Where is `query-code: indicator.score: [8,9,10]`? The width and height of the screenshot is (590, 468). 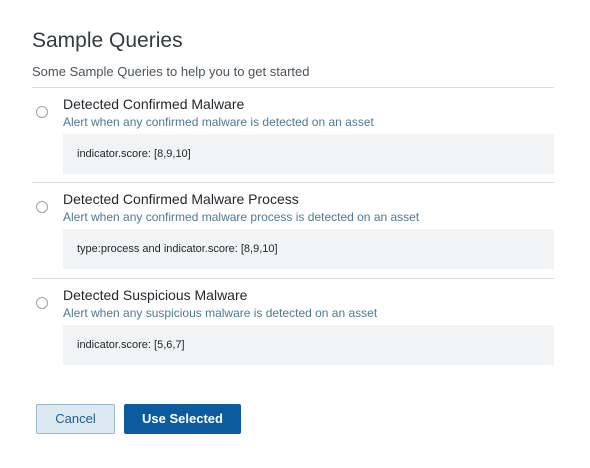
query-code: indicator.score: [8,9,10] is located at coordinates (308, 154).